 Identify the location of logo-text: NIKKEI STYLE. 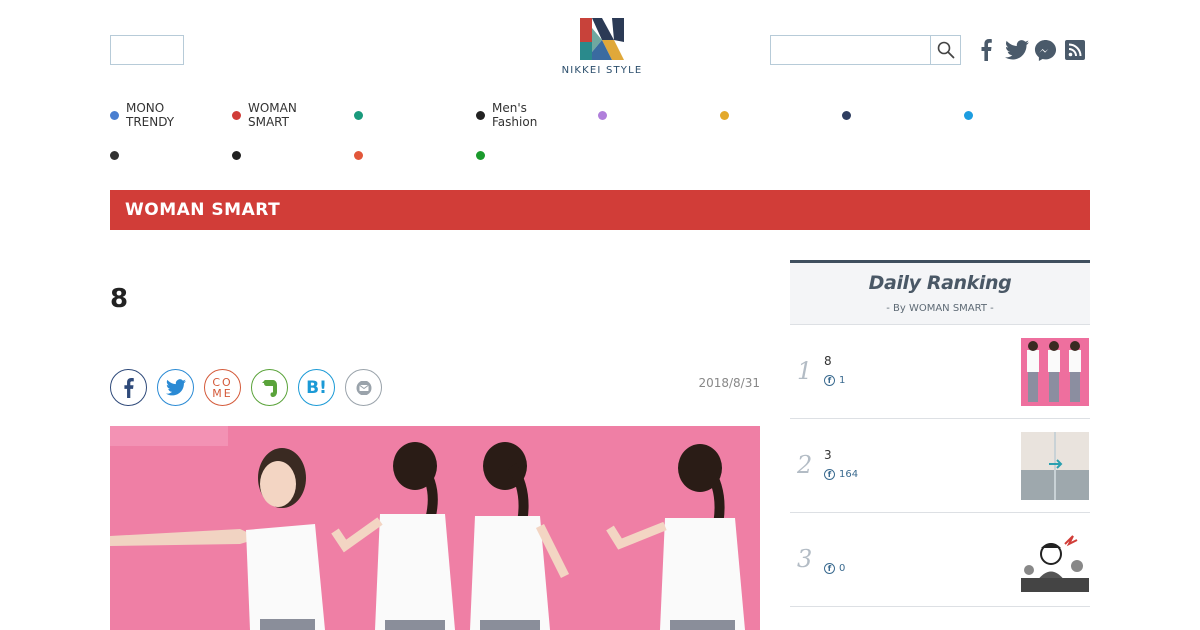
(602, 70).